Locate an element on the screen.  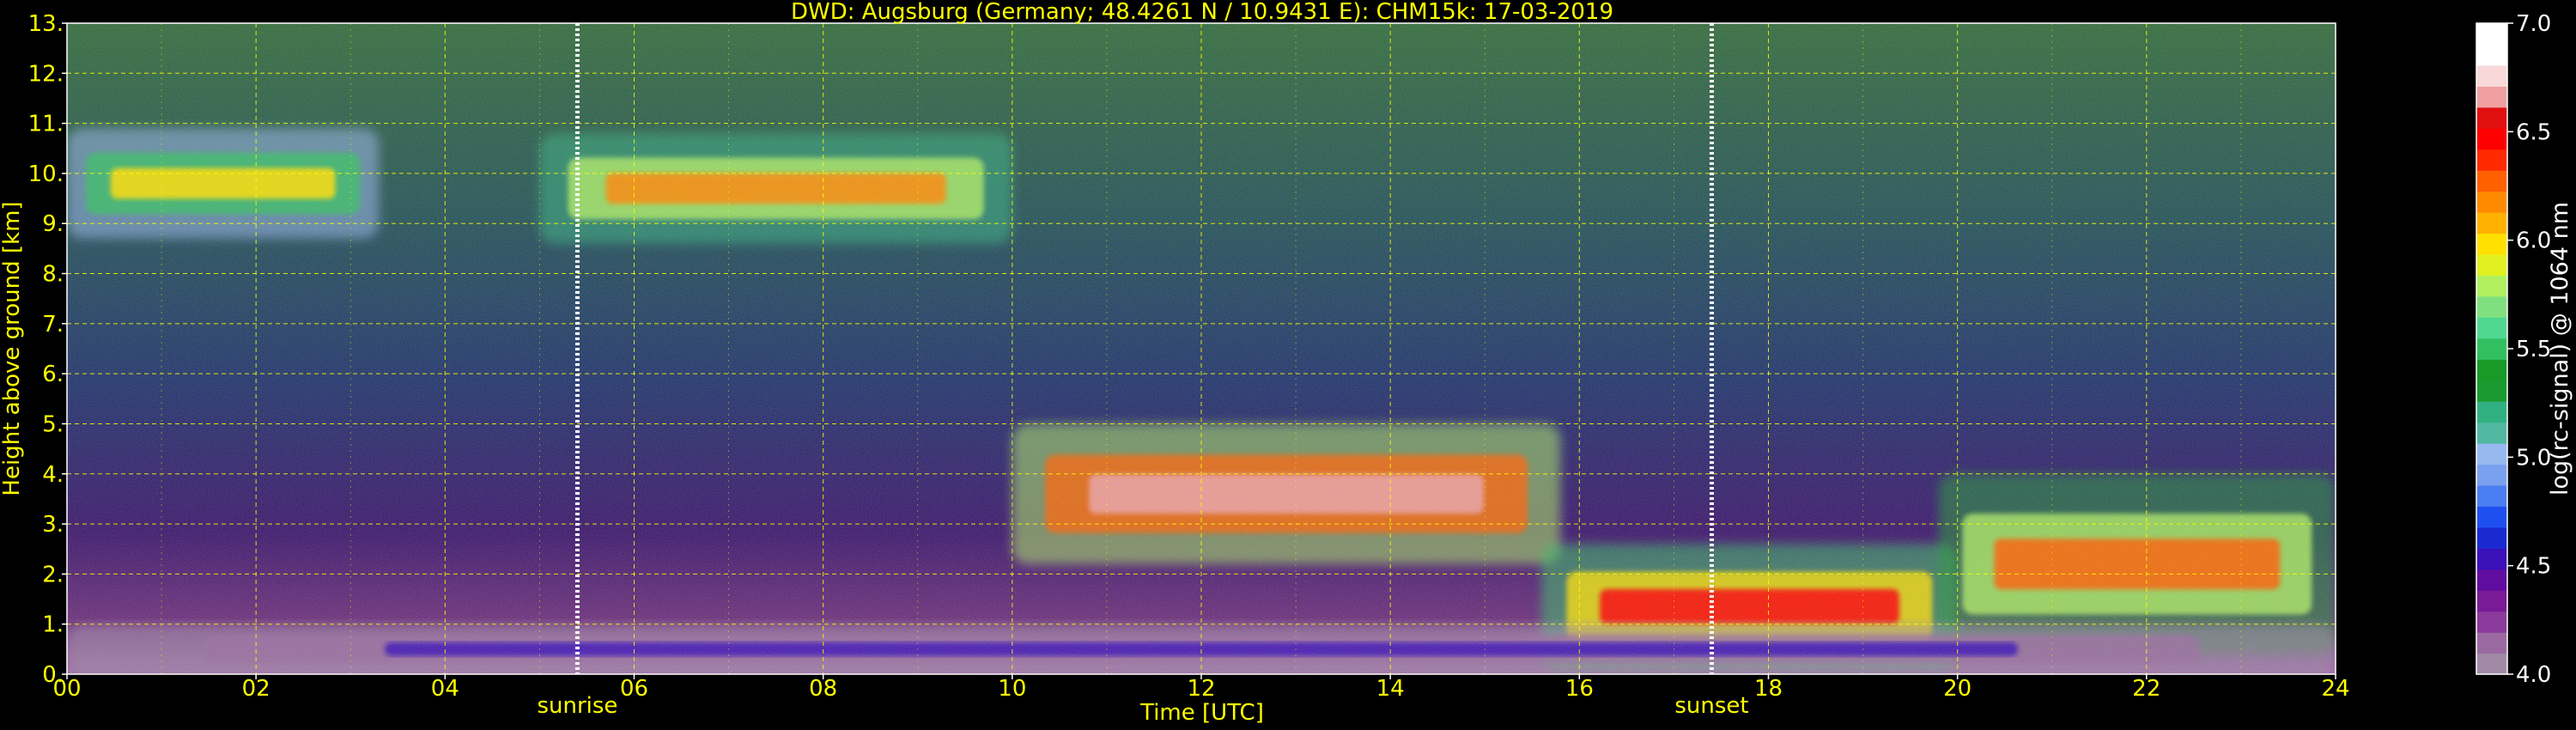
colorbar-tick-label-6: 7.0 is located at coordinates (2533, 24).